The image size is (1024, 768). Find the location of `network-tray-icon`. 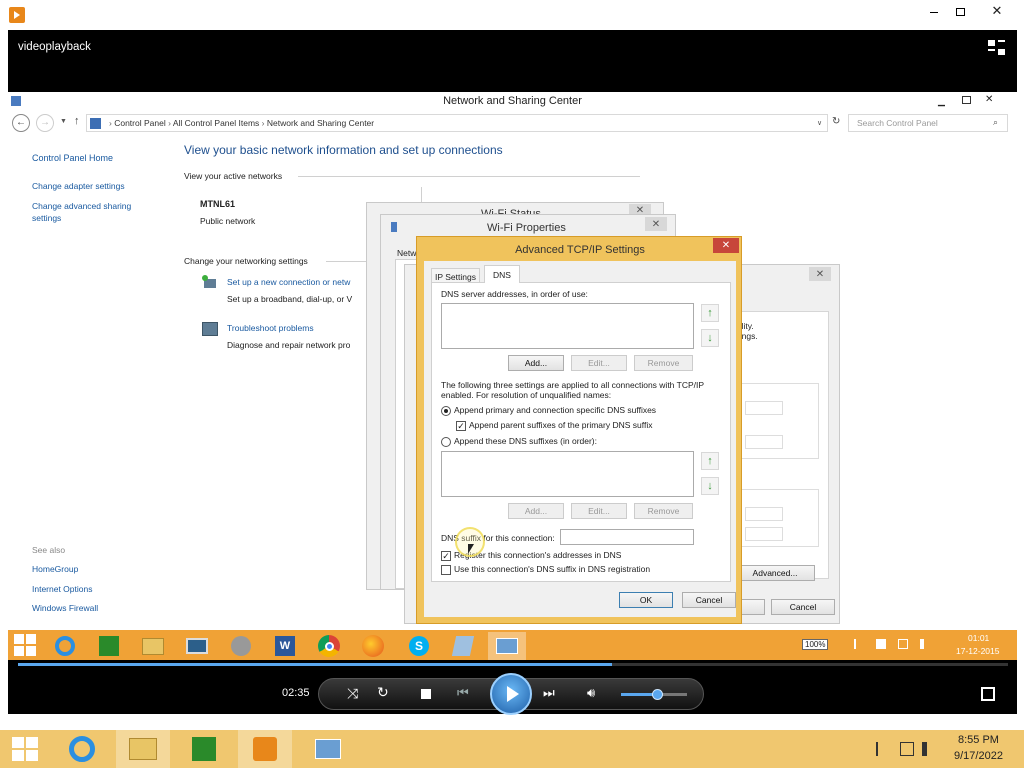

network-tray-icon is located at coordinates (881, 644).